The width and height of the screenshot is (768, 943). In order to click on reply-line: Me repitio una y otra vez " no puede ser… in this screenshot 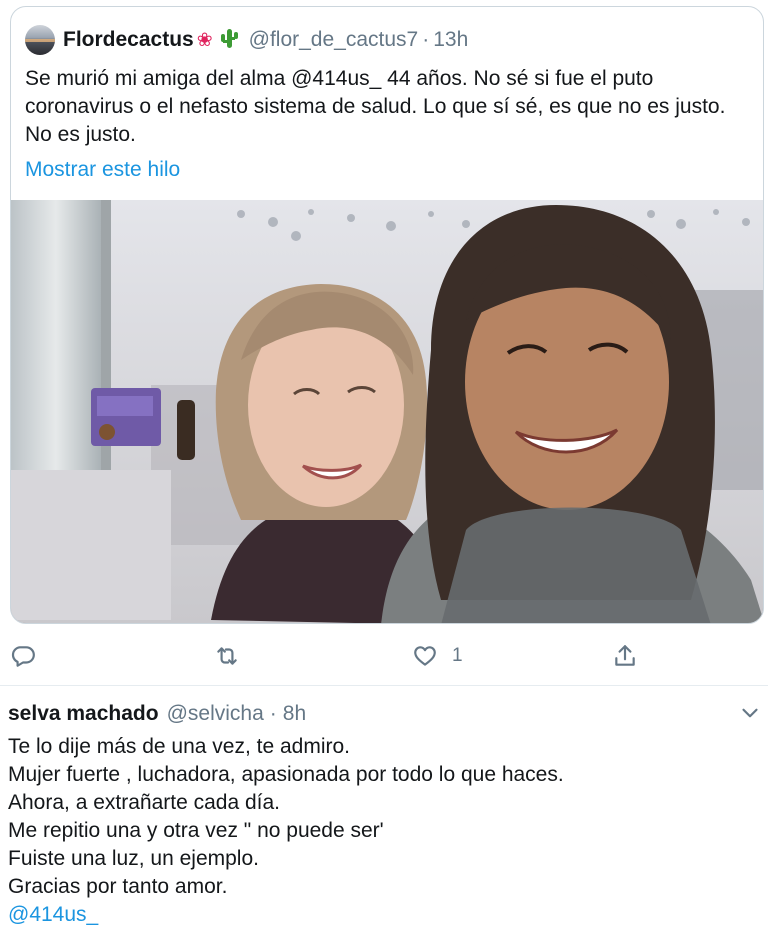, I will do `click(196, 830)`.